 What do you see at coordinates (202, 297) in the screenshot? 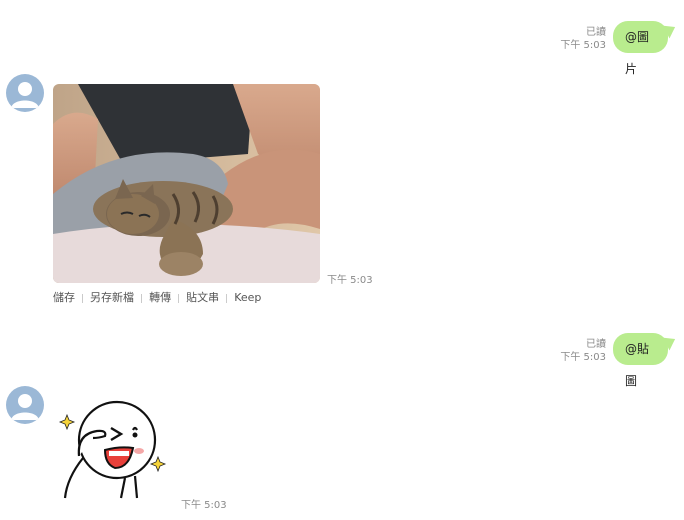
I see `post-to-timeline-link: 貼文串` at bounding box center [202, 297].